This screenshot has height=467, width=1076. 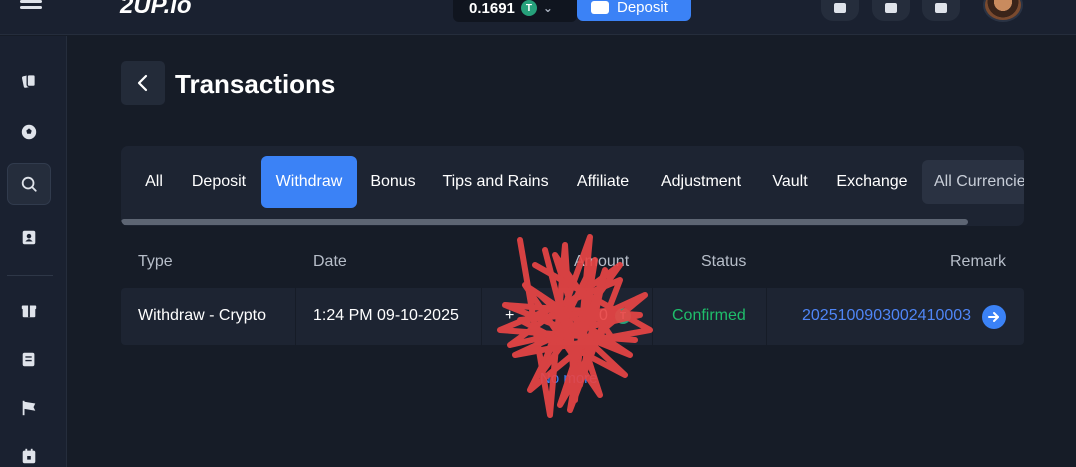 I want to click on chat-icon, so click(x=941, y=7).